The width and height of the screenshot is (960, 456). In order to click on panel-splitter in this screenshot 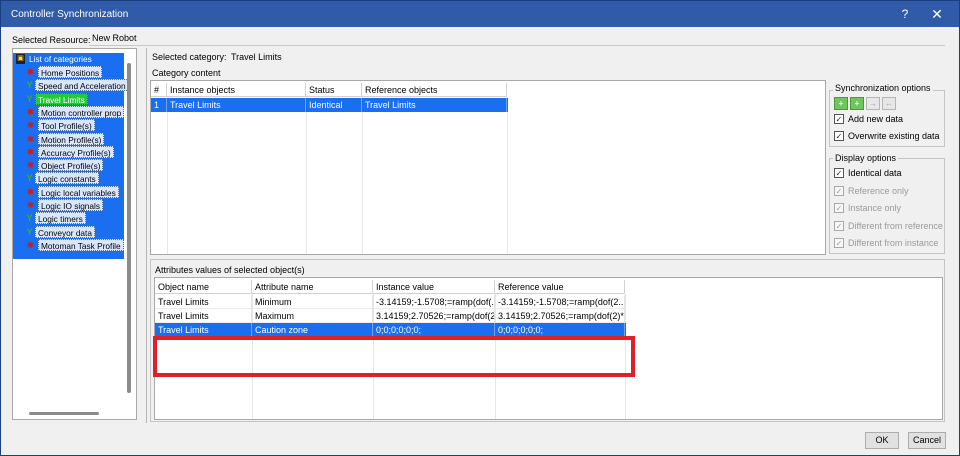, I will do `click(146, 235)`.